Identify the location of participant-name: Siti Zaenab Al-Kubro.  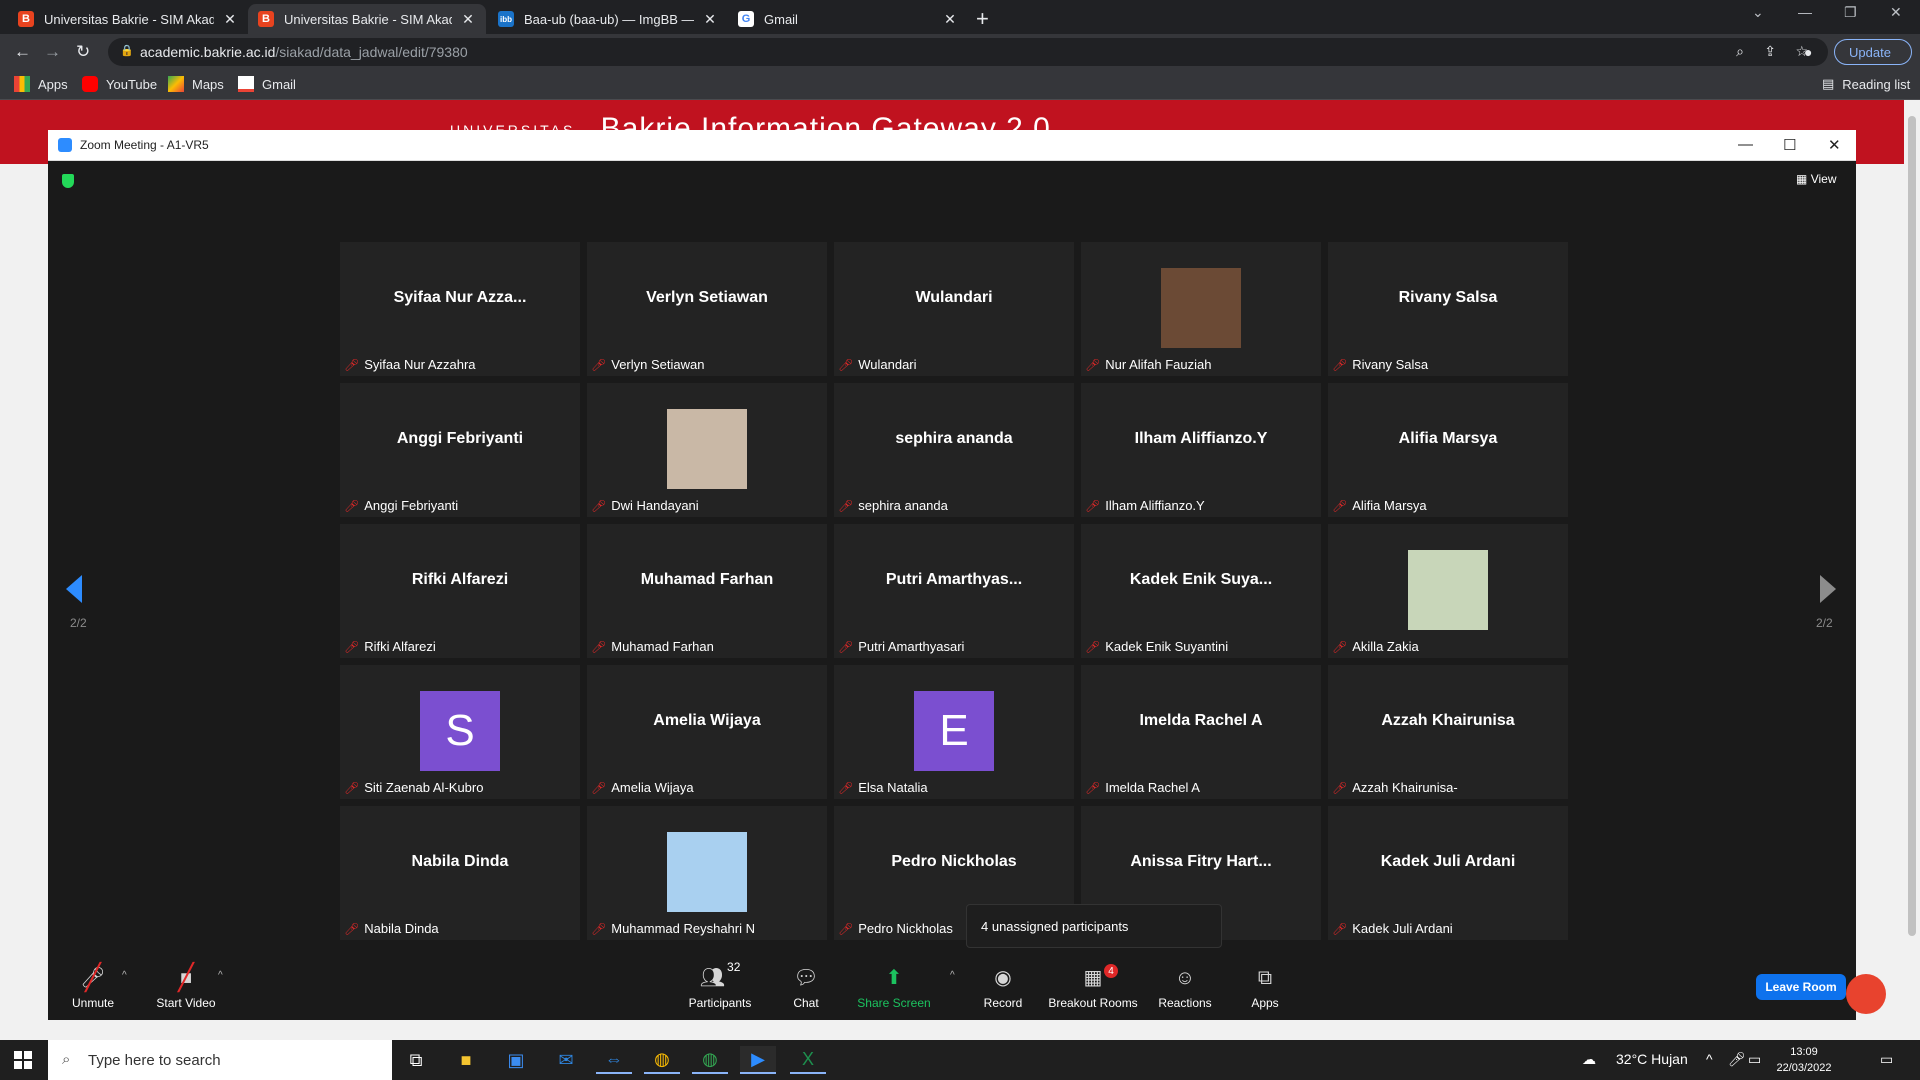
(424, 787).